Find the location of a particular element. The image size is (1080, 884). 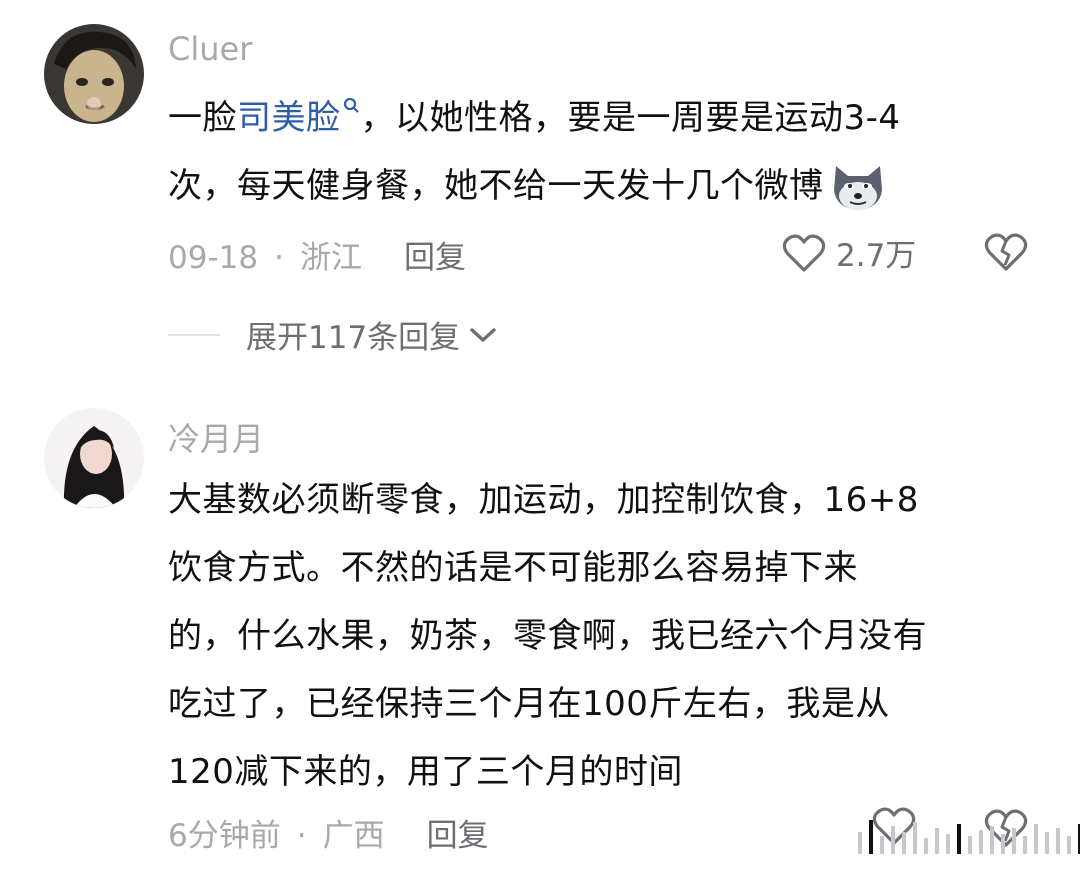

body-line: 大基数必须断零食，加运动，加控制饮食，16+8 is located at coordinates (543, 500).